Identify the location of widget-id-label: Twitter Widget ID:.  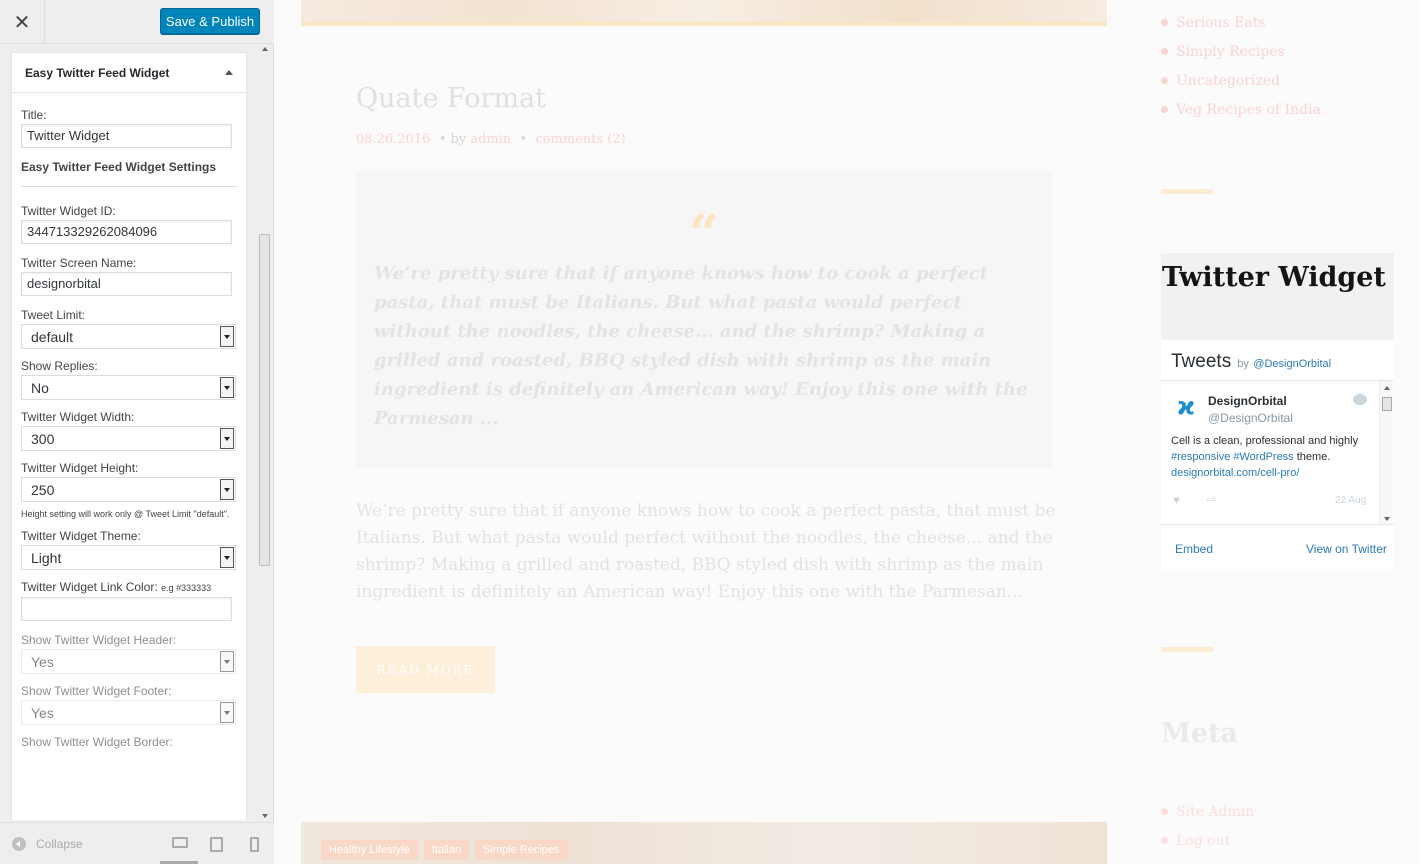
(68, 211).